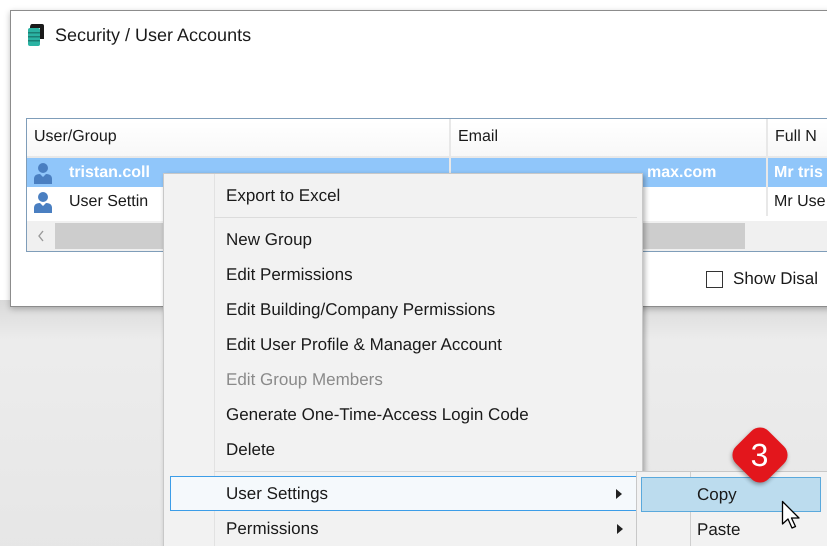 The width and height of the screenshot is (827, 546). I want to click on checkbox, so click(714, 279).